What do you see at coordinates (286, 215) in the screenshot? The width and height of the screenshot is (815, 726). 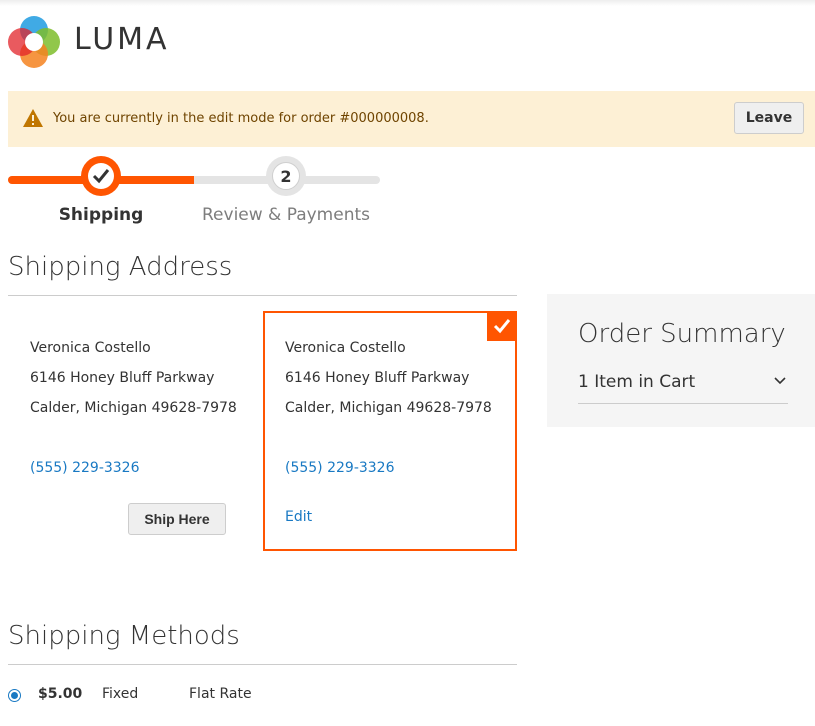 I see `step-review-label: Review & Payments` at bounding box center [286, 215].